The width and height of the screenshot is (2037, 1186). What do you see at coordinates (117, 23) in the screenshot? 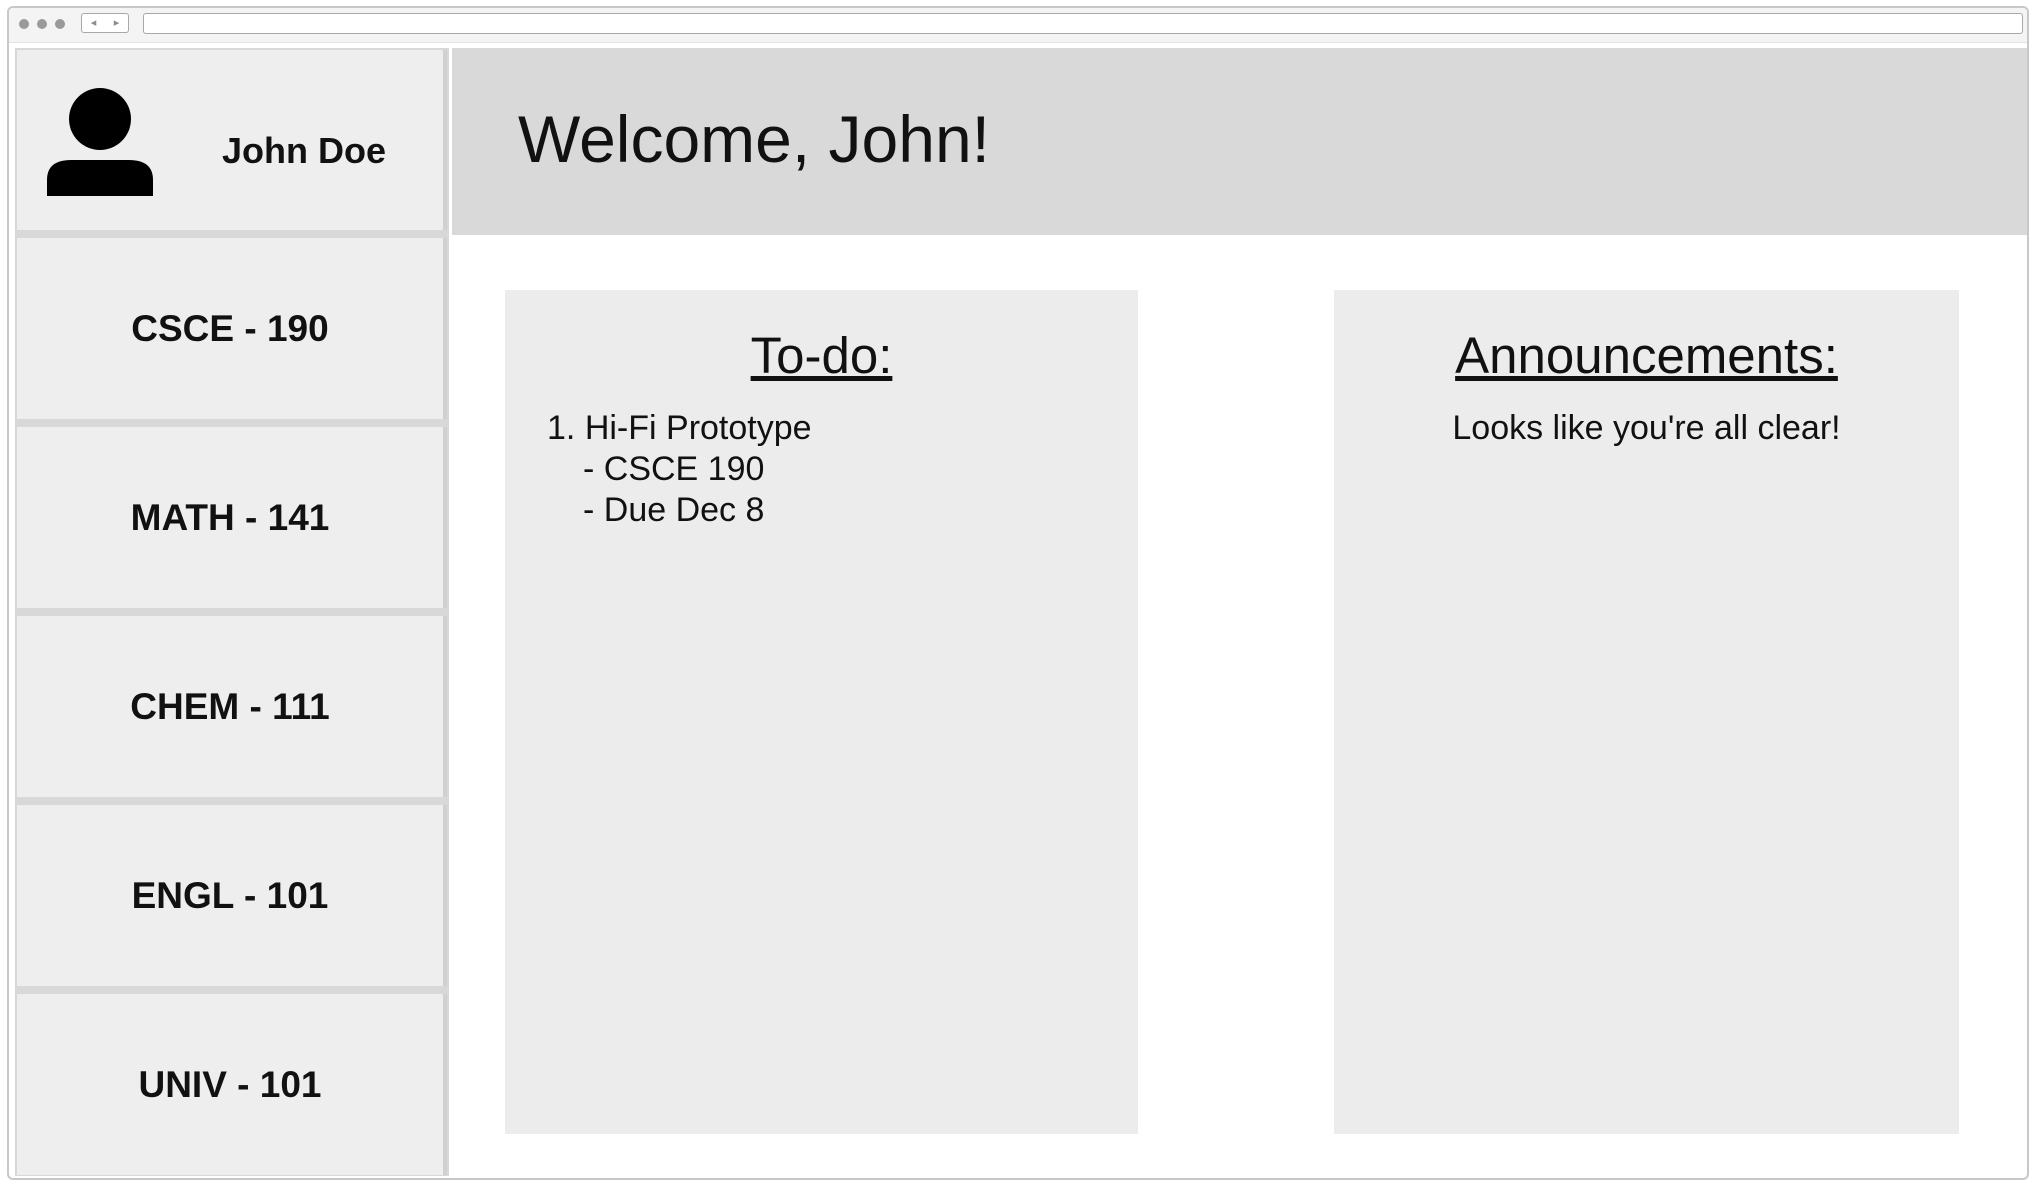
I see `forward-arrow-icon: ▸` at bounding box center [117, 23].